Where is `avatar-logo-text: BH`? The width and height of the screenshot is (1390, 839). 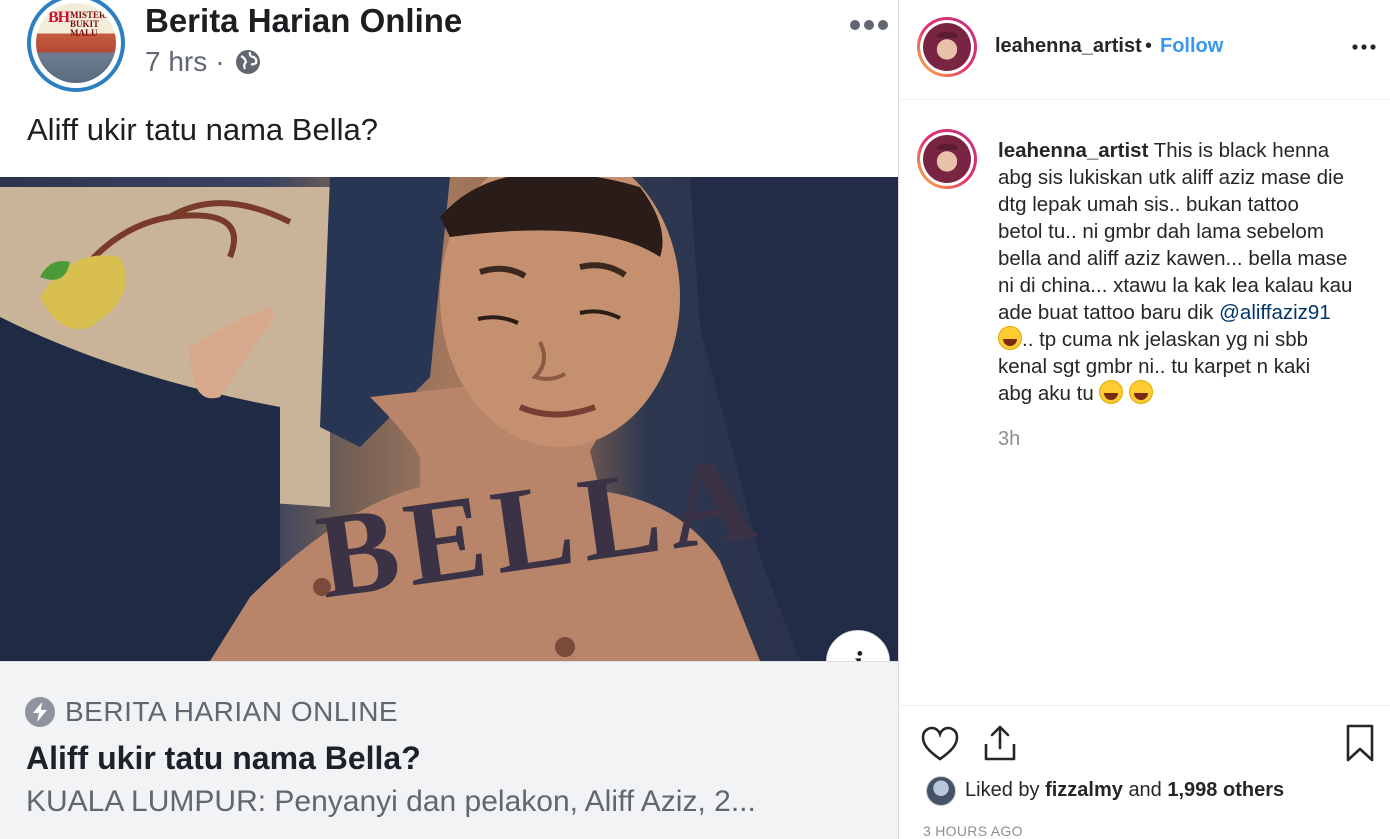
avatar-logo-text: BH is located at coordinates (59, 17).